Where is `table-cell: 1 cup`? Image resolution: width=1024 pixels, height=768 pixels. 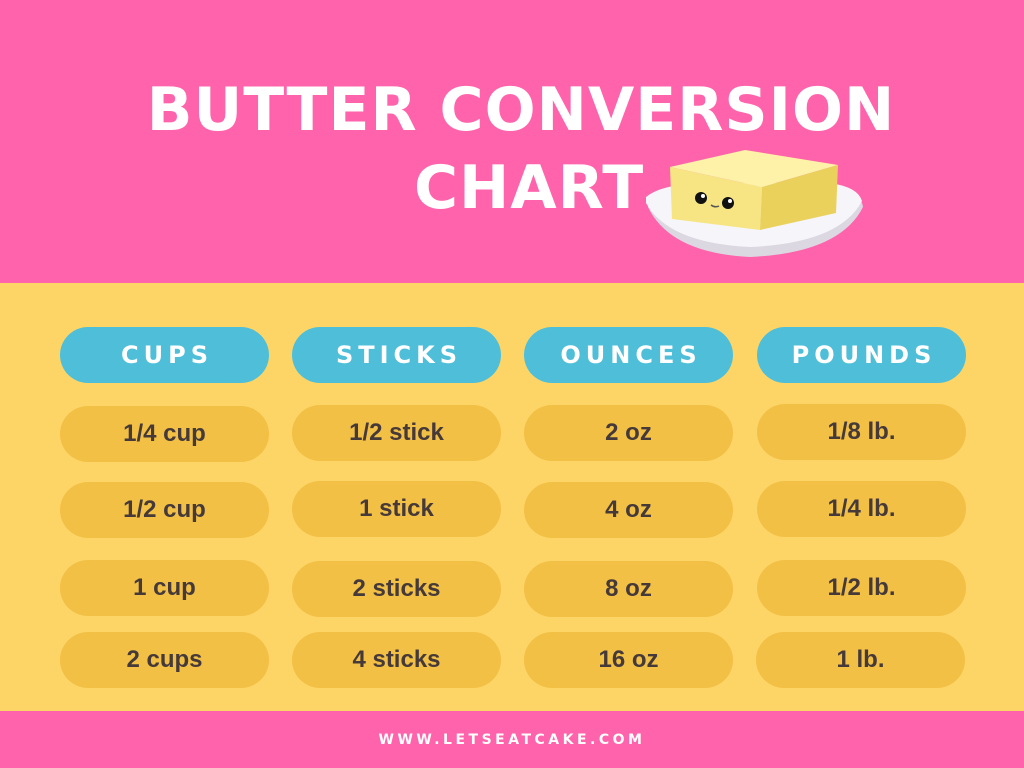 table-cell: 1 cup is located at coordinates (164, 588).